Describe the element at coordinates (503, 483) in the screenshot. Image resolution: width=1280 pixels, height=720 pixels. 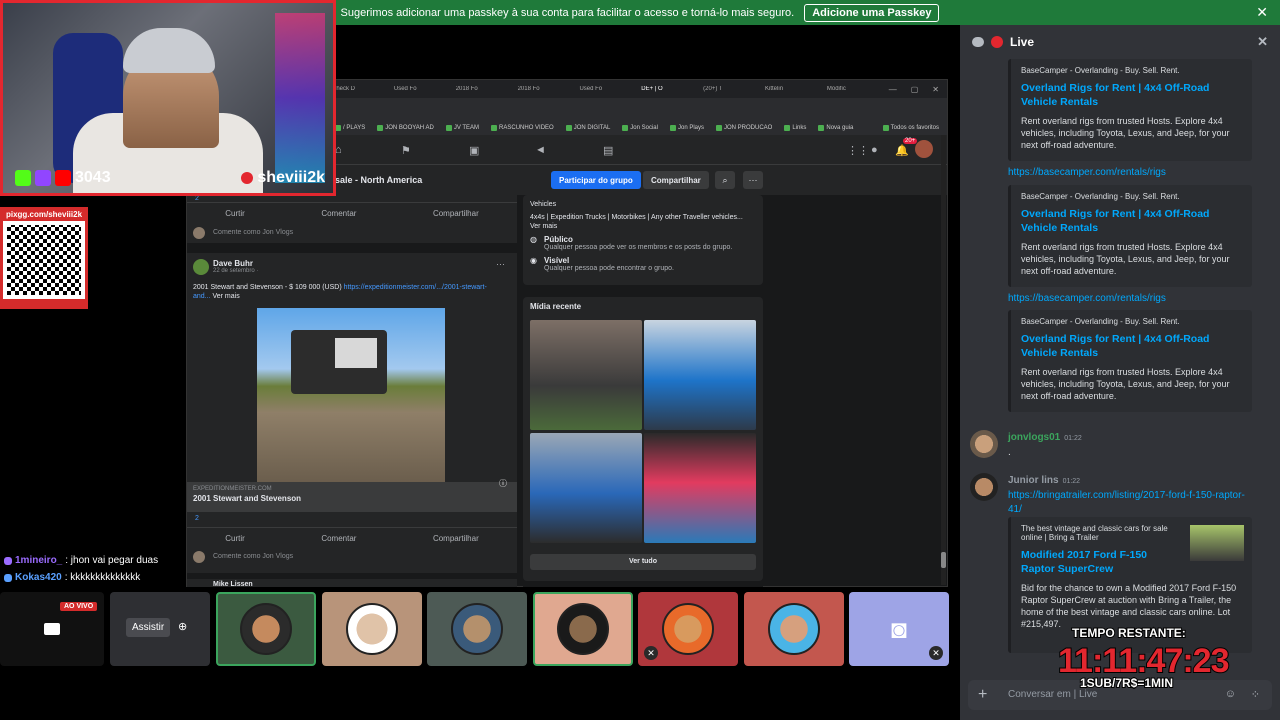
I see `info-icon: ⓘ` at that location.